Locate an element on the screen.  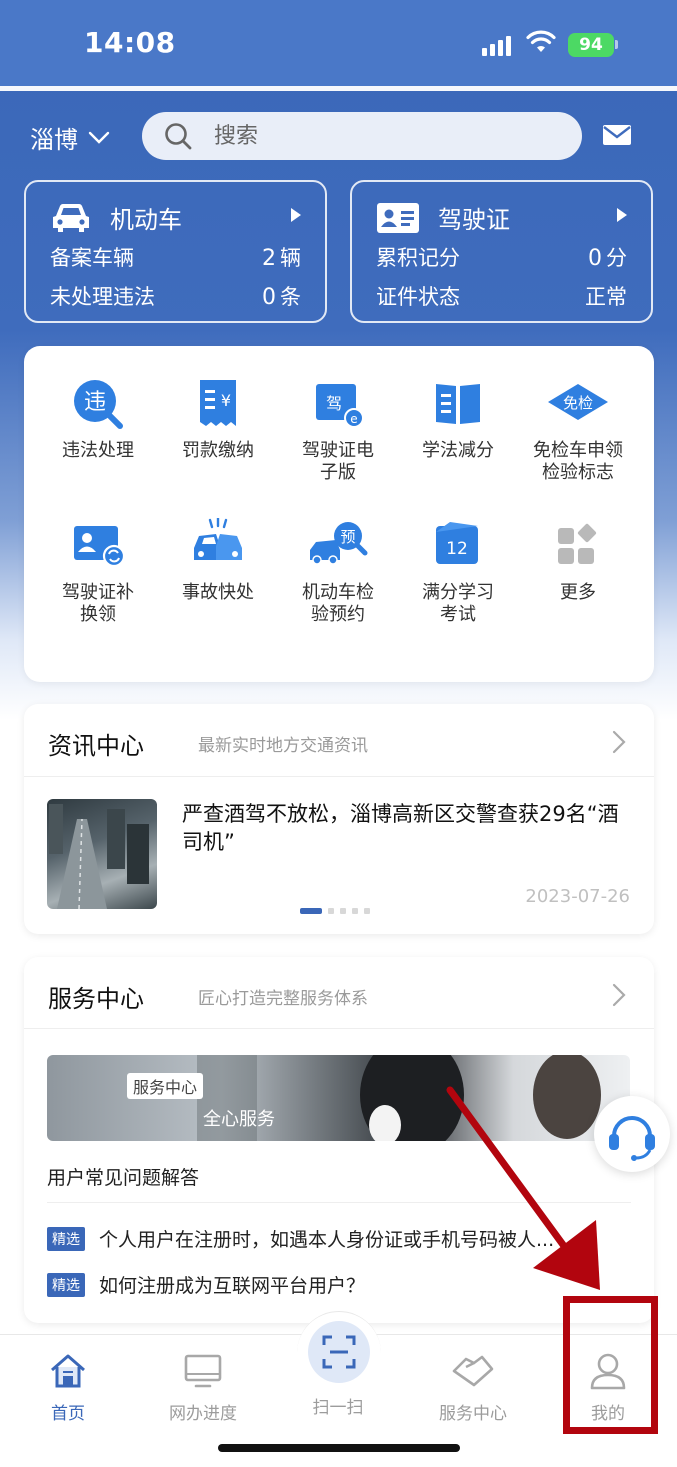
service-more: 更多 is located at coordinates (578, 561).